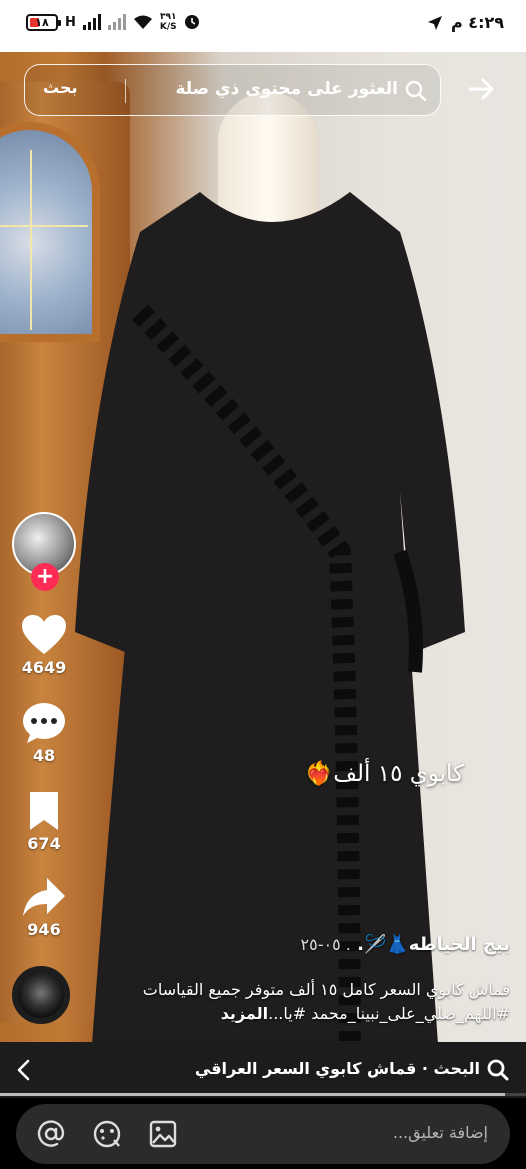 The height and width of the screenshot is (1169, 526). I want to click on comment-bubble-icon, so click(44, 723).